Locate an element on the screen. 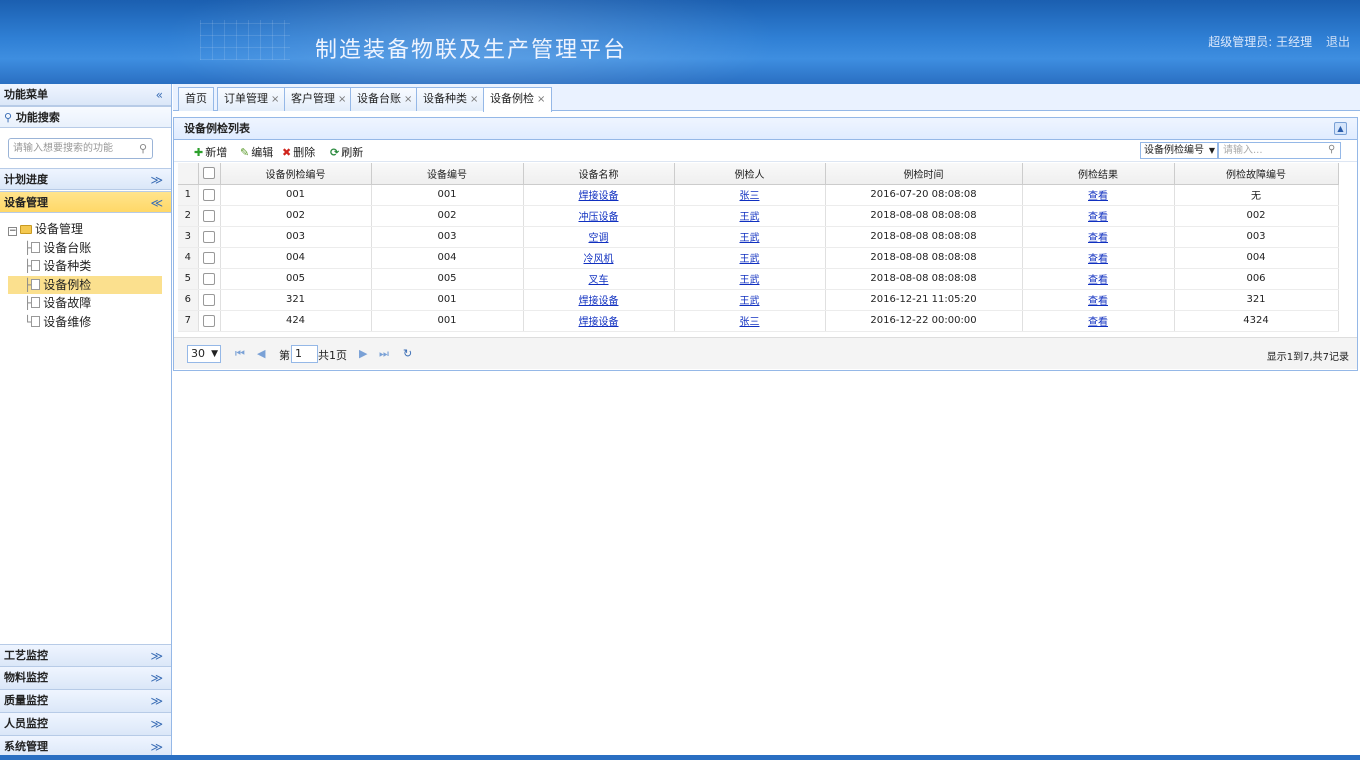 The image size is (1360, 760). link-cell: 焊接设备 is located at coordinates (599, 321).